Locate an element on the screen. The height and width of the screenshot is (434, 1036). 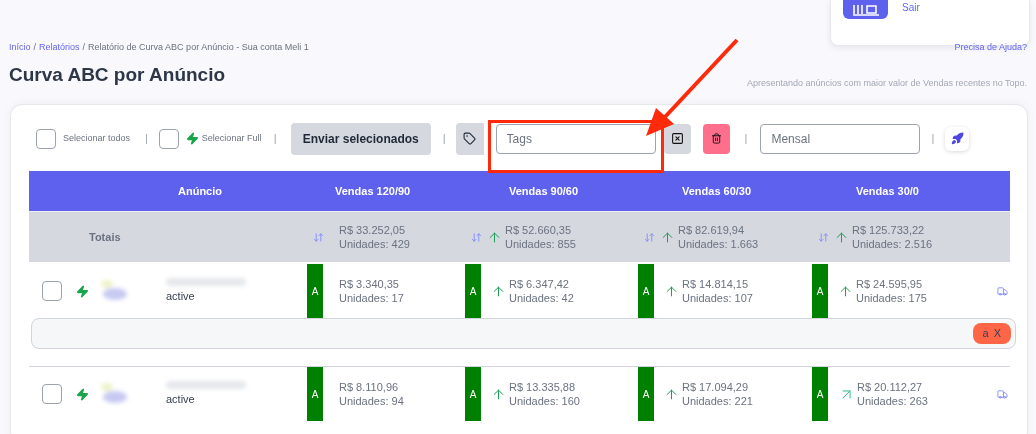
units-count: Unidades: 42 is located at coordinates (541, 298).